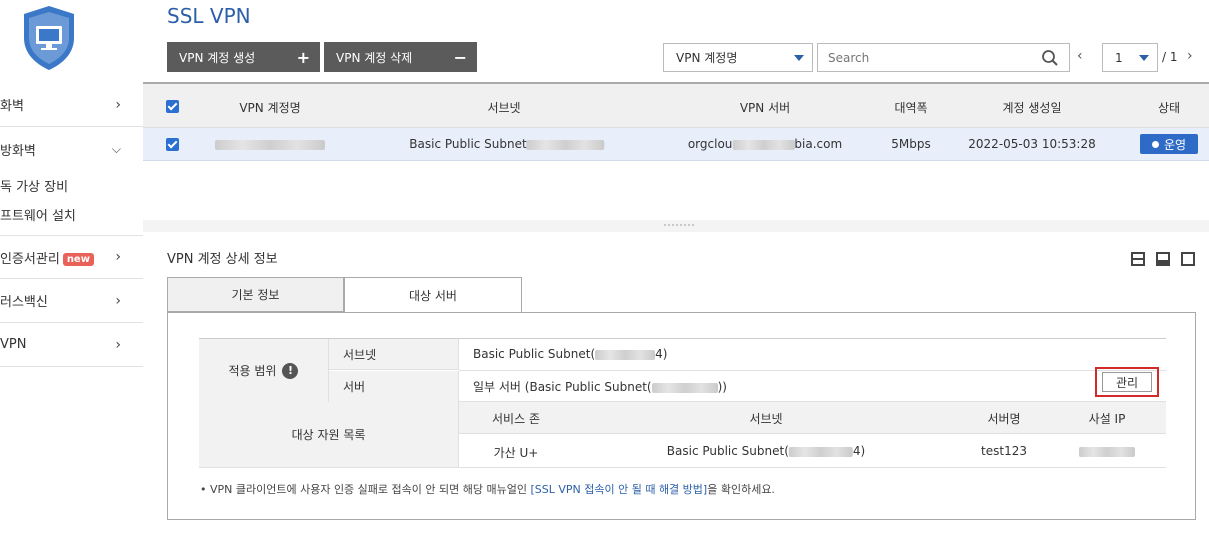 The height and width of the screenshot is (535, 1209). I want to click on col-created: 계정 생성일, so click(1031, 107).